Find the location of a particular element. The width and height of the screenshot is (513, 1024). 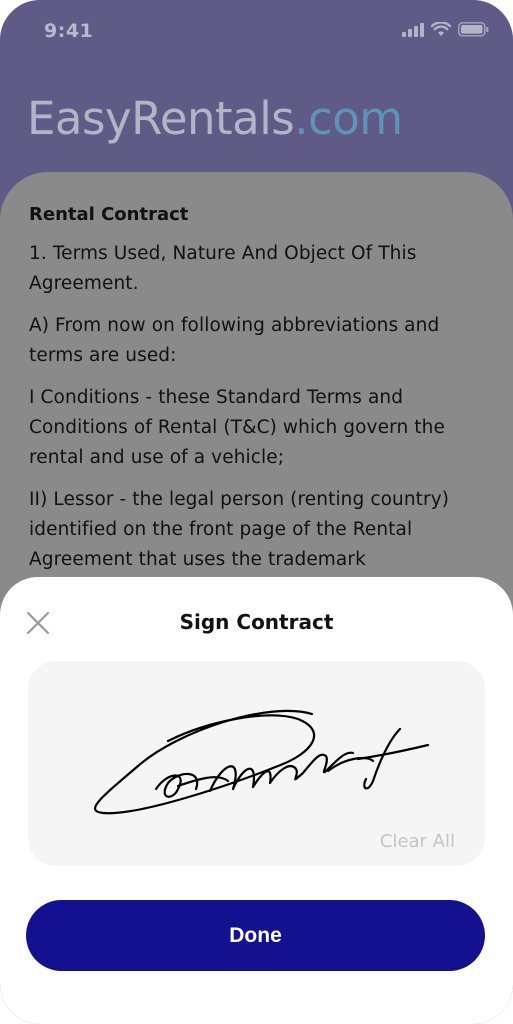

status-icons is located at coordinates (445, 29).